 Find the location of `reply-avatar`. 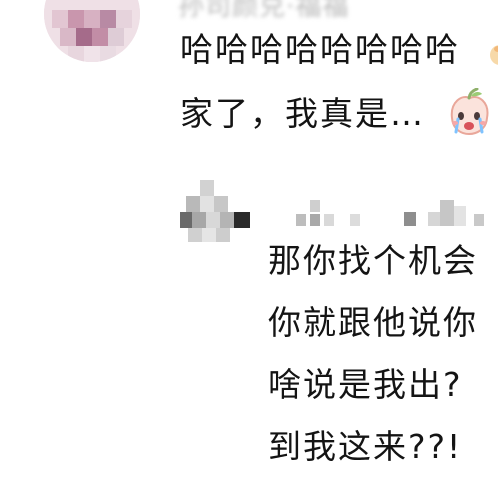

reply-avatar is located at coordinates (215, 213).